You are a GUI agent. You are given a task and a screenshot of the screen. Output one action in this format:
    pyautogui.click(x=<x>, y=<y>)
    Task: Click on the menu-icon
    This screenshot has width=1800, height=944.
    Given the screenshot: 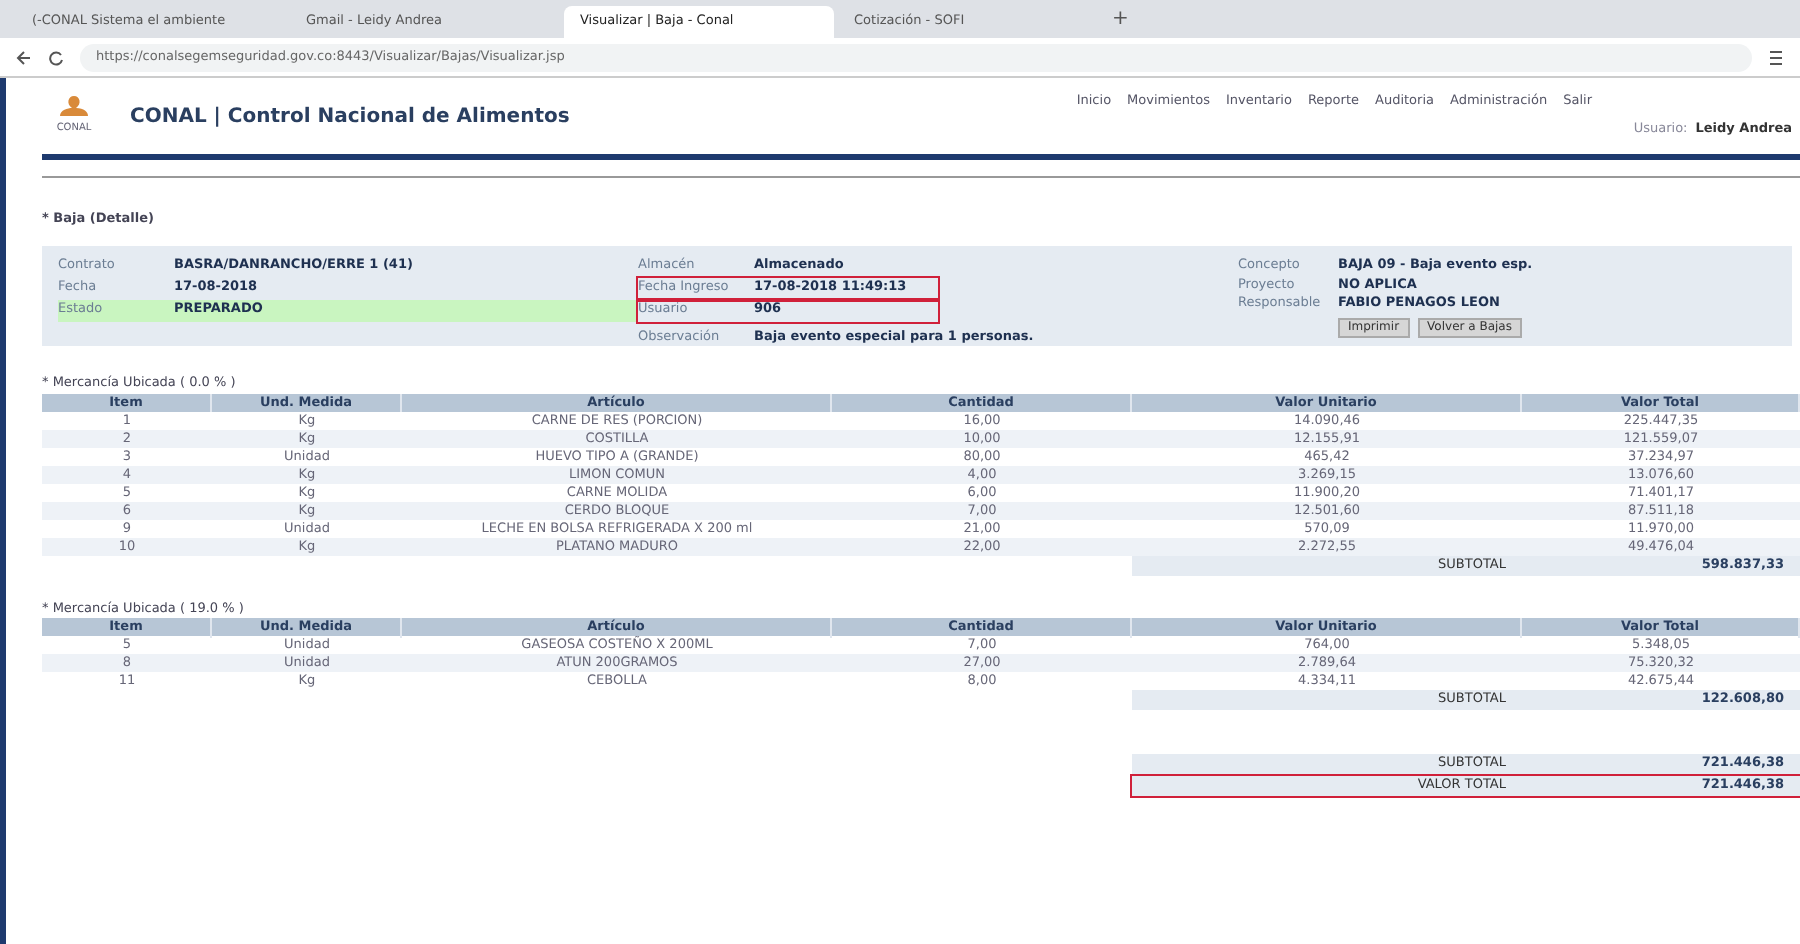 What is the action you would take?
    pyautogui.click(x=1776, y=57)
    